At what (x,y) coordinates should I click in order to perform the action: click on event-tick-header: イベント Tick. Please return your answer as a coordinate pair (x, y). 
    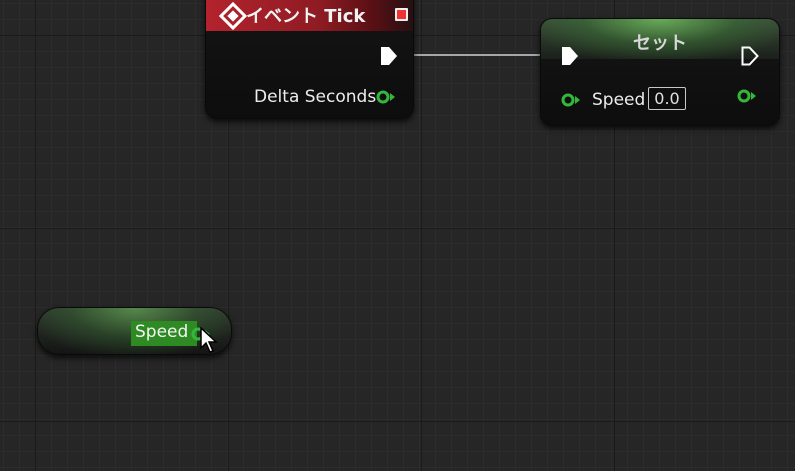
    Looking at the image, I should click on (309, 15).